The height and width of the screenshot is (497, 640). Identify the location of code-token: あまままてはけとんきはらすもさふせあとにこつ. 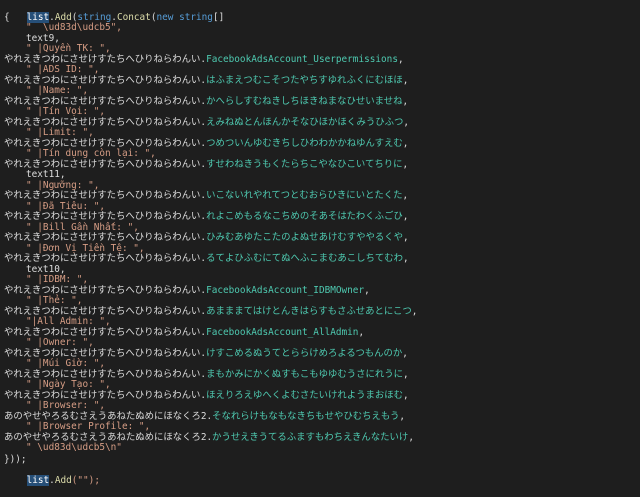
(309, 311).